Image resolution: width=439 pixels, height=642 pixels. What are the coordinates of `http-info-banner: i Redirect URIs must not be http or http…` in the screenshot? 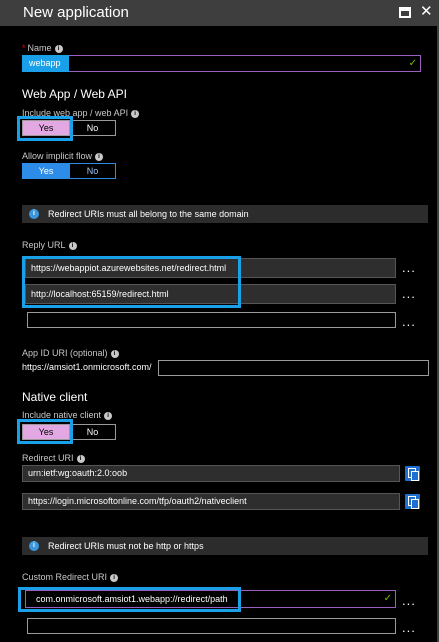 It's located at (225, 546).